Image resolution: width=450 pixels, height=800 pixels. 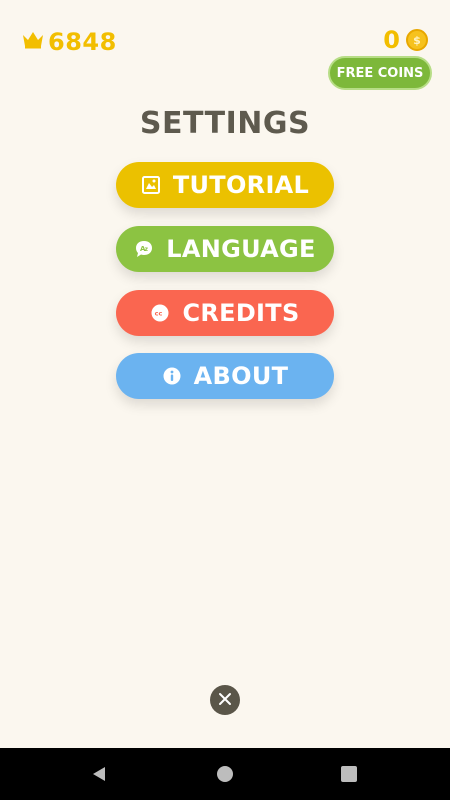 I want to click on score-display: 6848, so click(x=69, y=42).